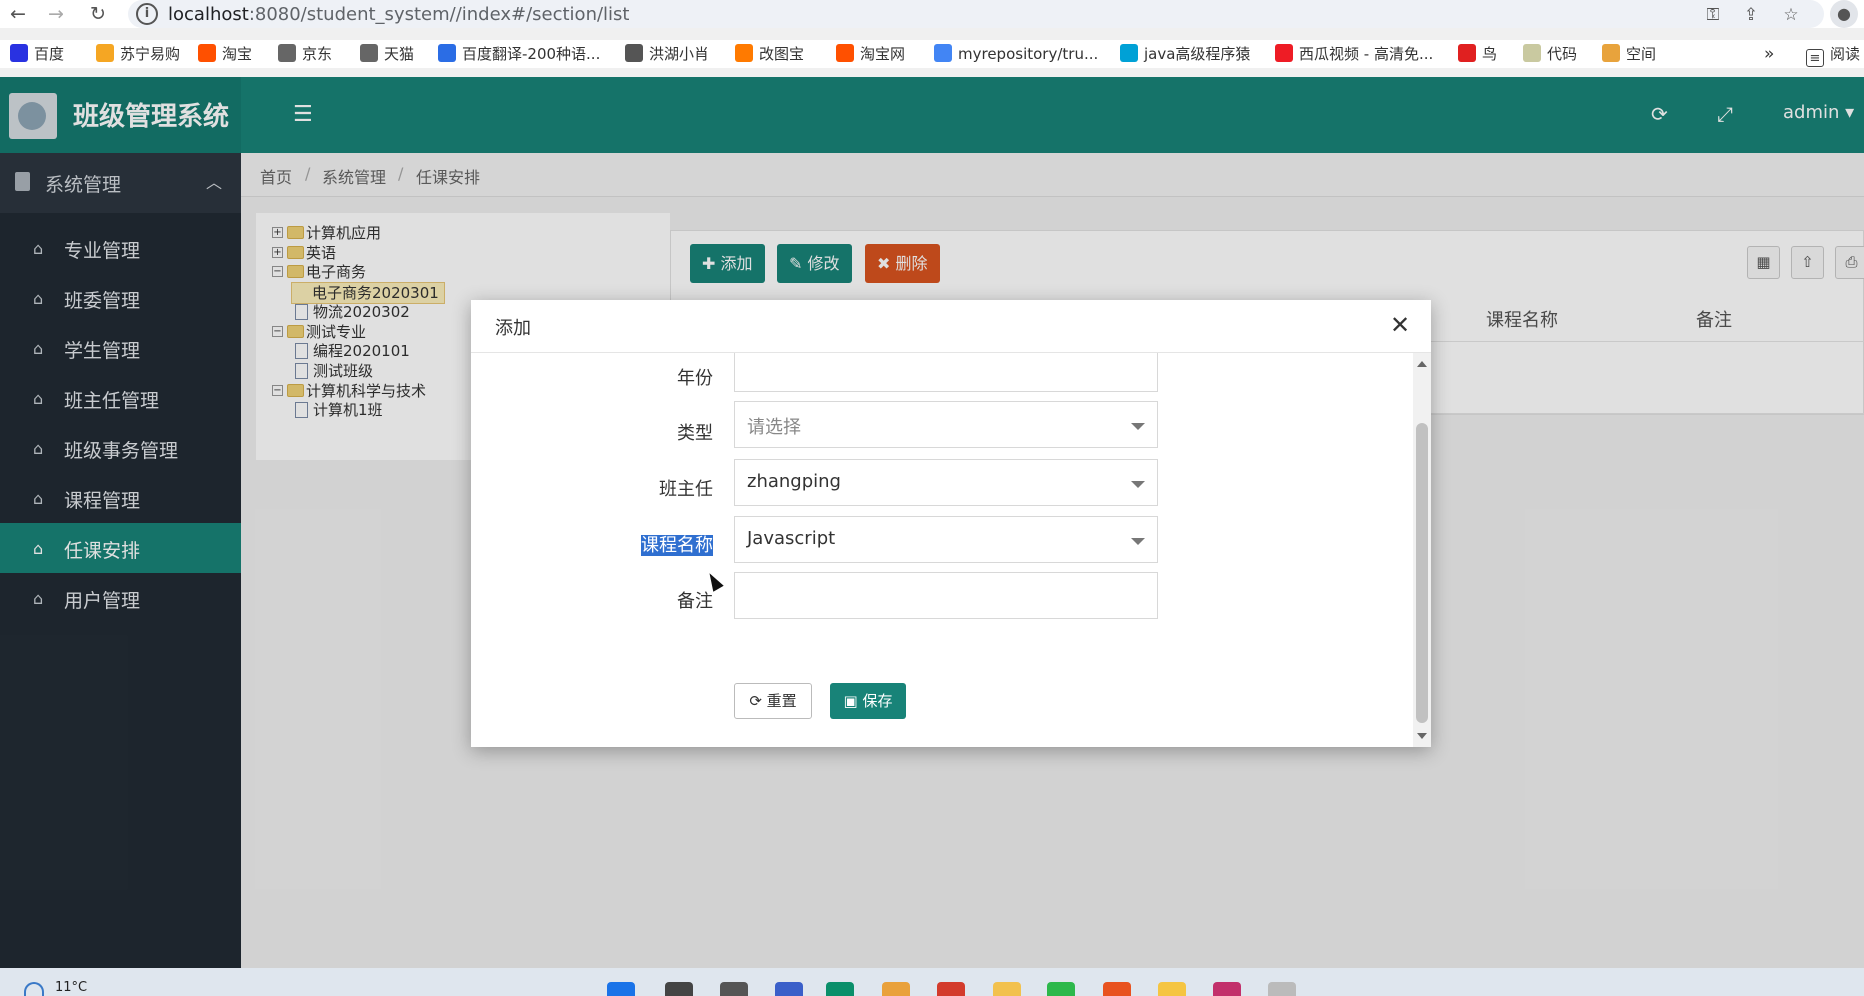 The height and width of the screenshot is (996, 1864). I want to click on scroll-up-arrow-icon, so click(1422, 364).